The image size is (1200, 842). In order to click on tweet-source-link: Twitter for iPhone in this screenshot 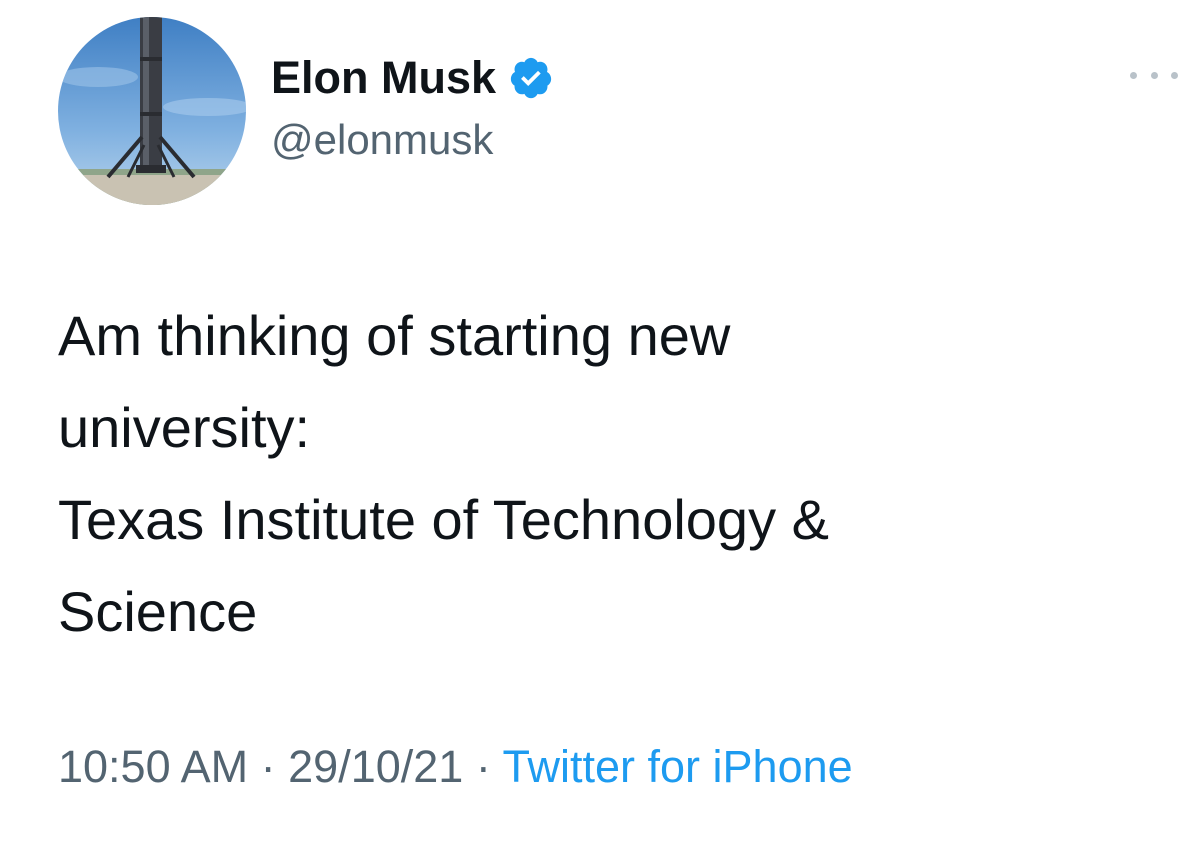, I will do `click(678, 766)`.